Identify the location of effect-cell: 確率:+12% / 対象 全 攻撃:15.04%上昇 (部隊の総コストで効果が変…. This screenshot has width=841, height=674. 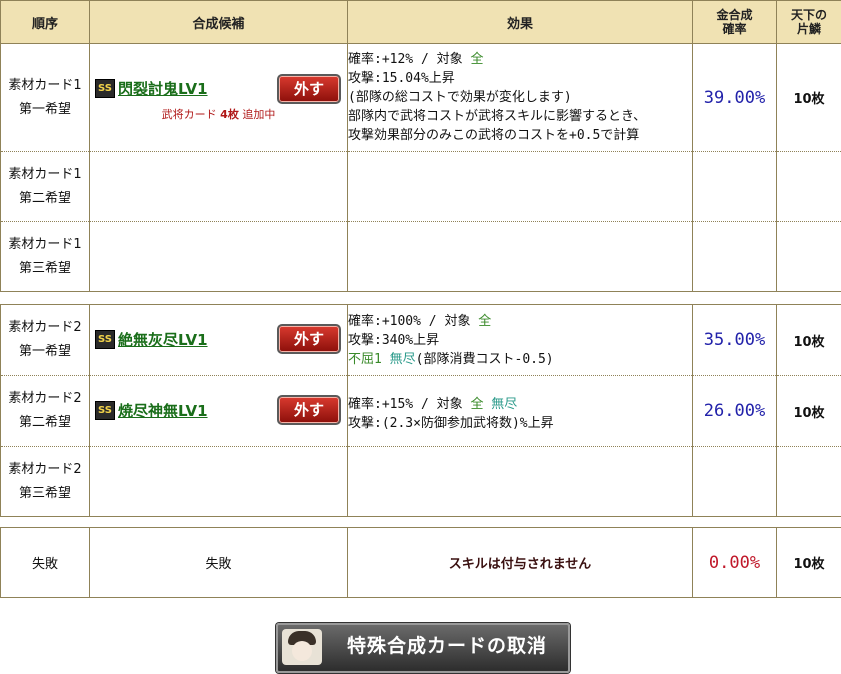
(520, 97).